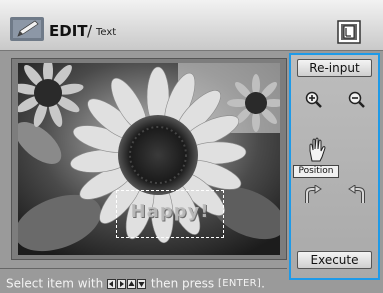  I want to click on enter-key-label: [ENTER], so click(240, 283).